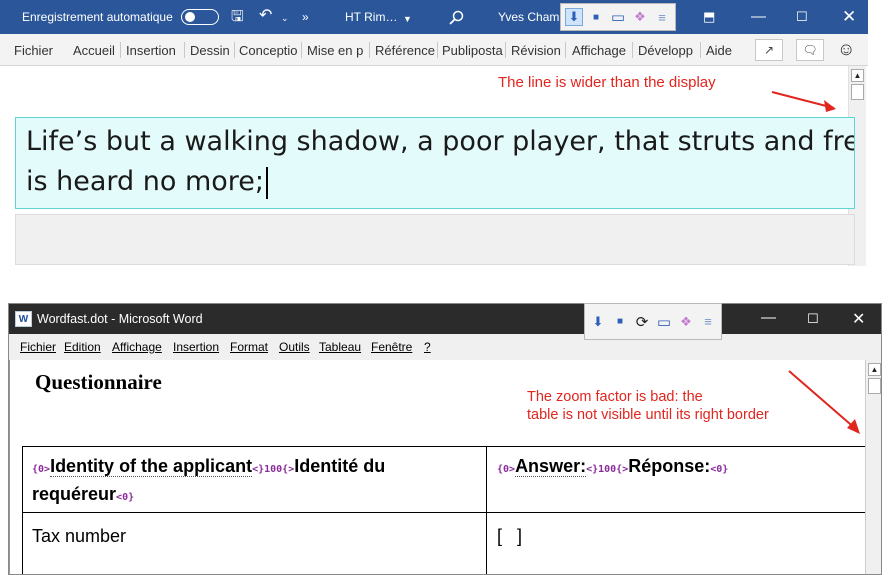 The width and height of the screenshot is (889, 575). I want to click on menu-insertion: Insertion, so click(196, 347).